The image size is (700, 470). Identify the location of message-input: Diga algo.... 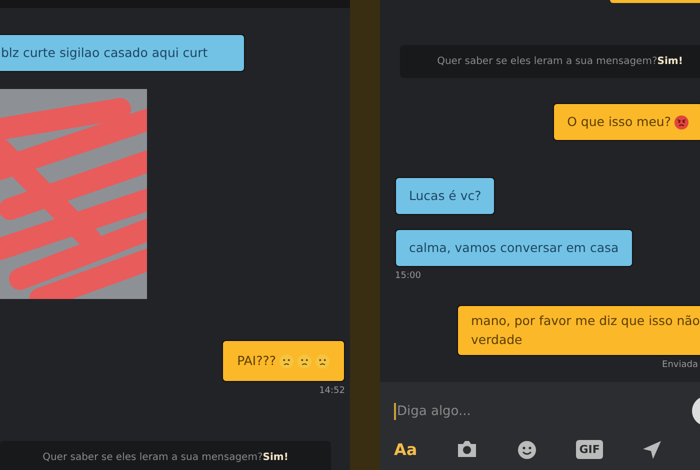
(543, 411).